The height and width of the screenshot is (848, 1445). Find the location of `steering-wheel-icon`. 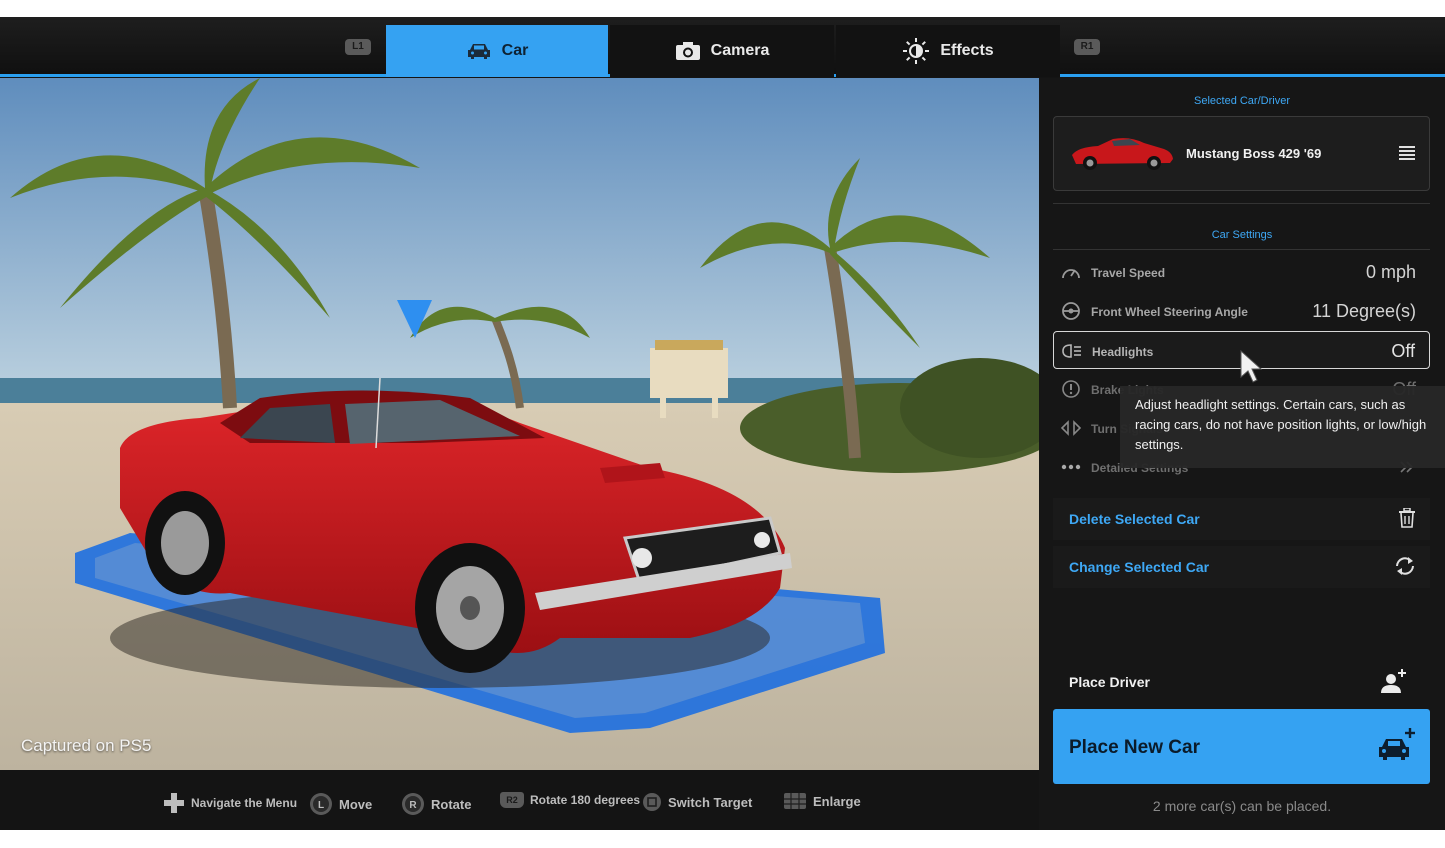

steering-wheel-icon is located at coordinates (1071, 311).